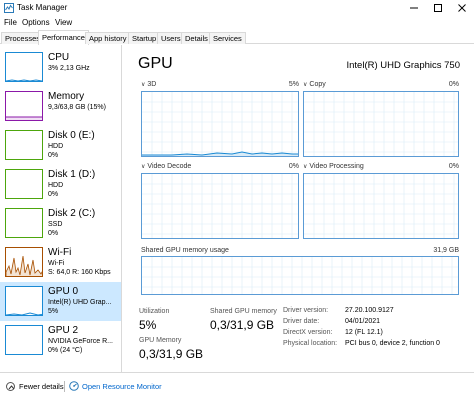  Describe the element at coordinates (169, 166) in the screenshot. I see `graph-video-decode-title: Video Decode` at that location.